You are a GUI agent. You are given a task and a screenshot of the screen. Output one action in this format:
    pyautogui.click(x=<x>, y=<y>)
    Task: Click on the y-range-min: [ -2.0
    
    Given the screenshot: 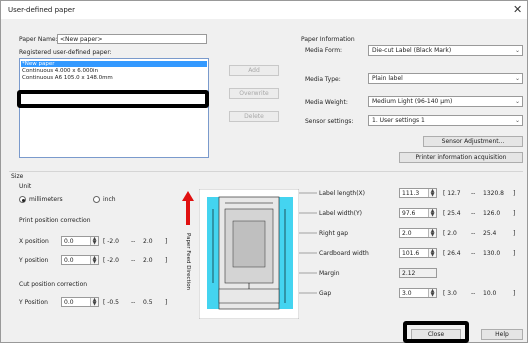 What is the action you would take?
    pyautogui.click(x=111, y=260)
    